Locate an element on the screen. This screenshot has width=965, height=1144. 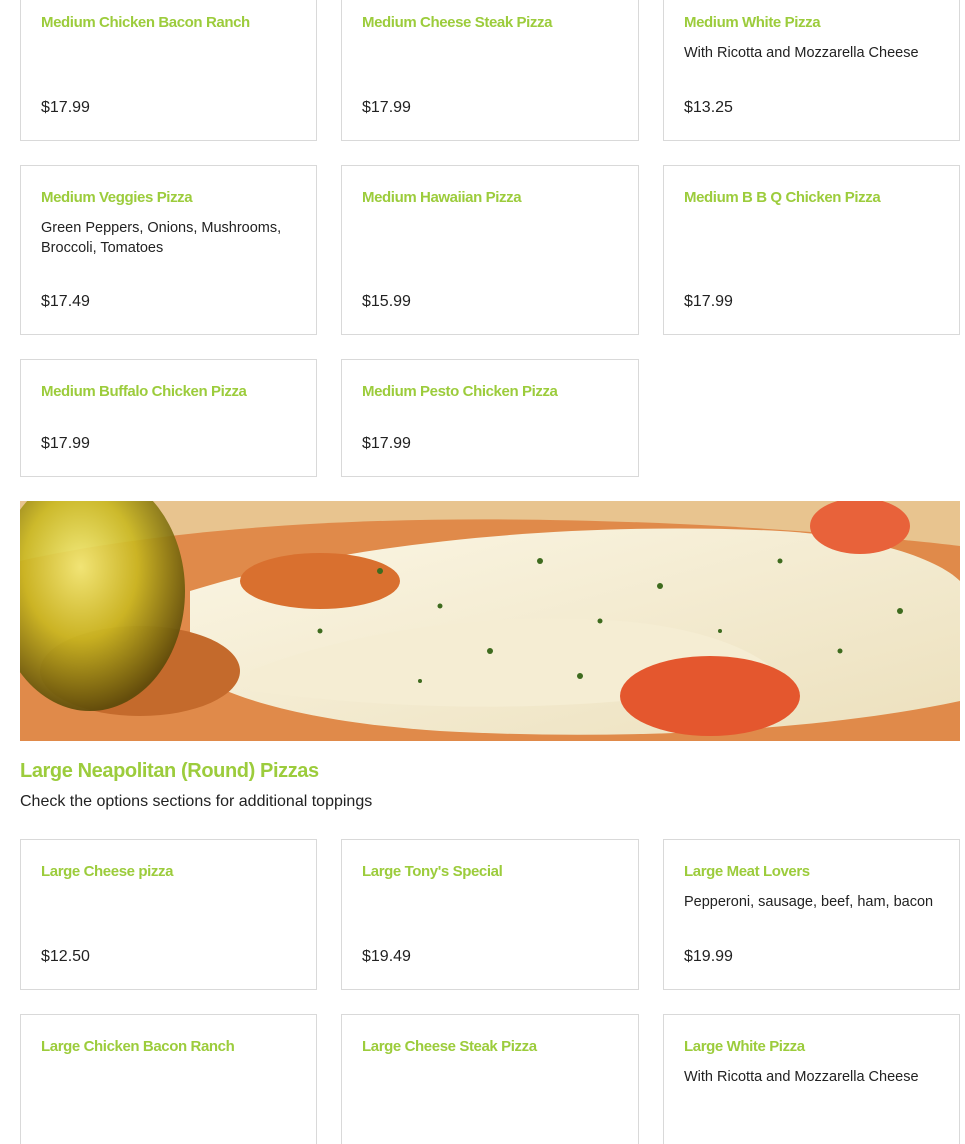
item-price: $19.49 is located at coordinates (386, 956).